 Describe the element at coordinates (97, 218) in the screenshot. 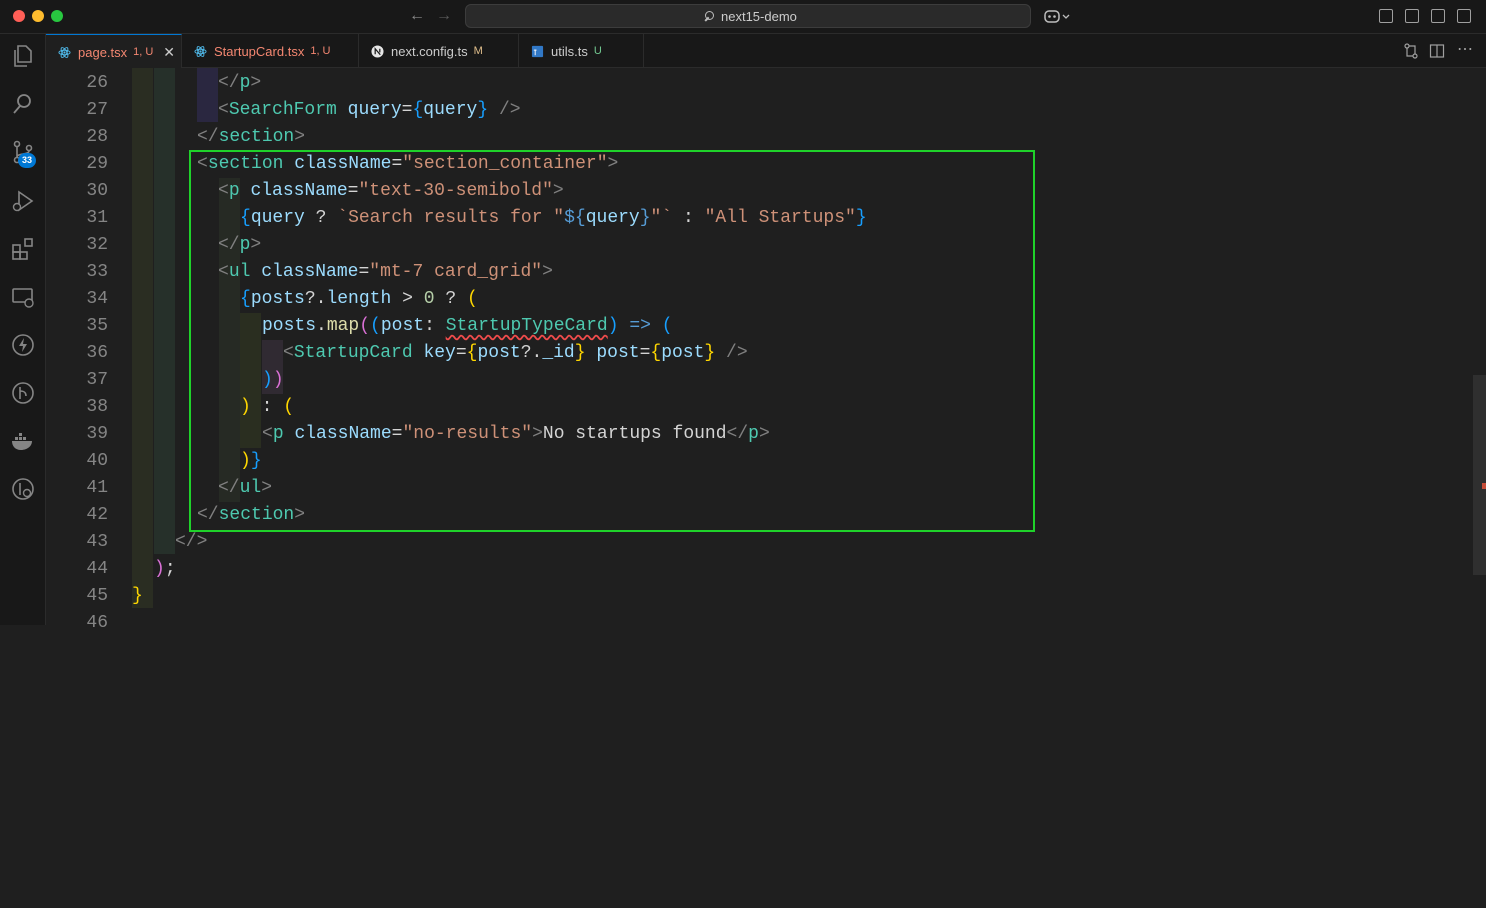

I see `line-number: 31` at that location.